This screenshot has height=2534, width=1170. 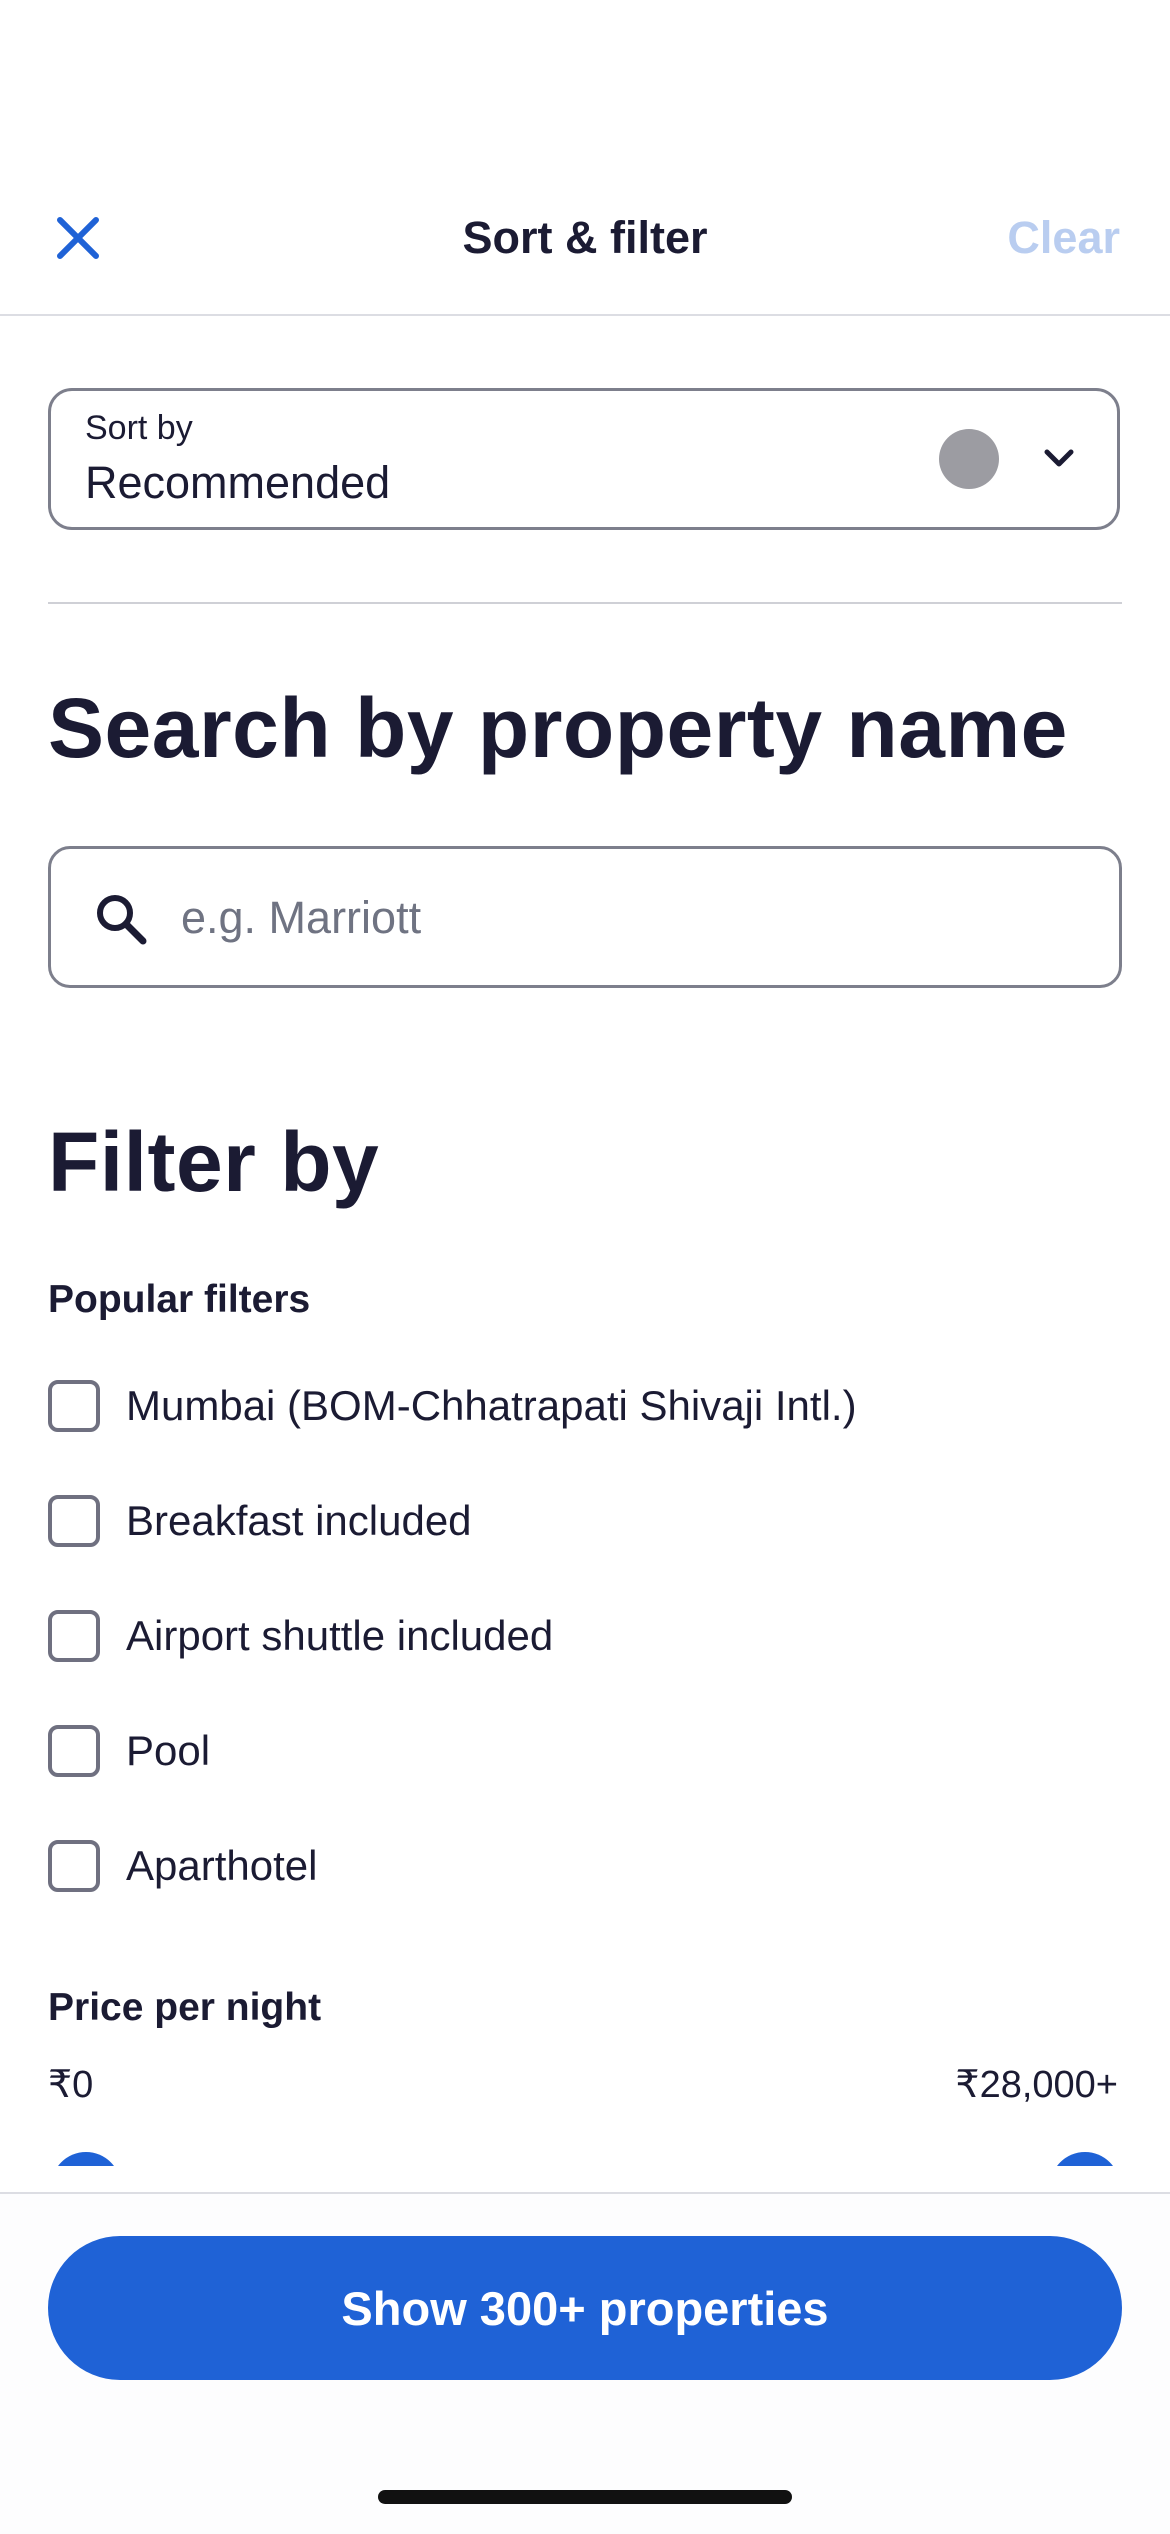 What do you see at coordinates (1085, 2159) in the screenshot?
I see `price-slider-max-handle` at bounding box center [1085, 2159].